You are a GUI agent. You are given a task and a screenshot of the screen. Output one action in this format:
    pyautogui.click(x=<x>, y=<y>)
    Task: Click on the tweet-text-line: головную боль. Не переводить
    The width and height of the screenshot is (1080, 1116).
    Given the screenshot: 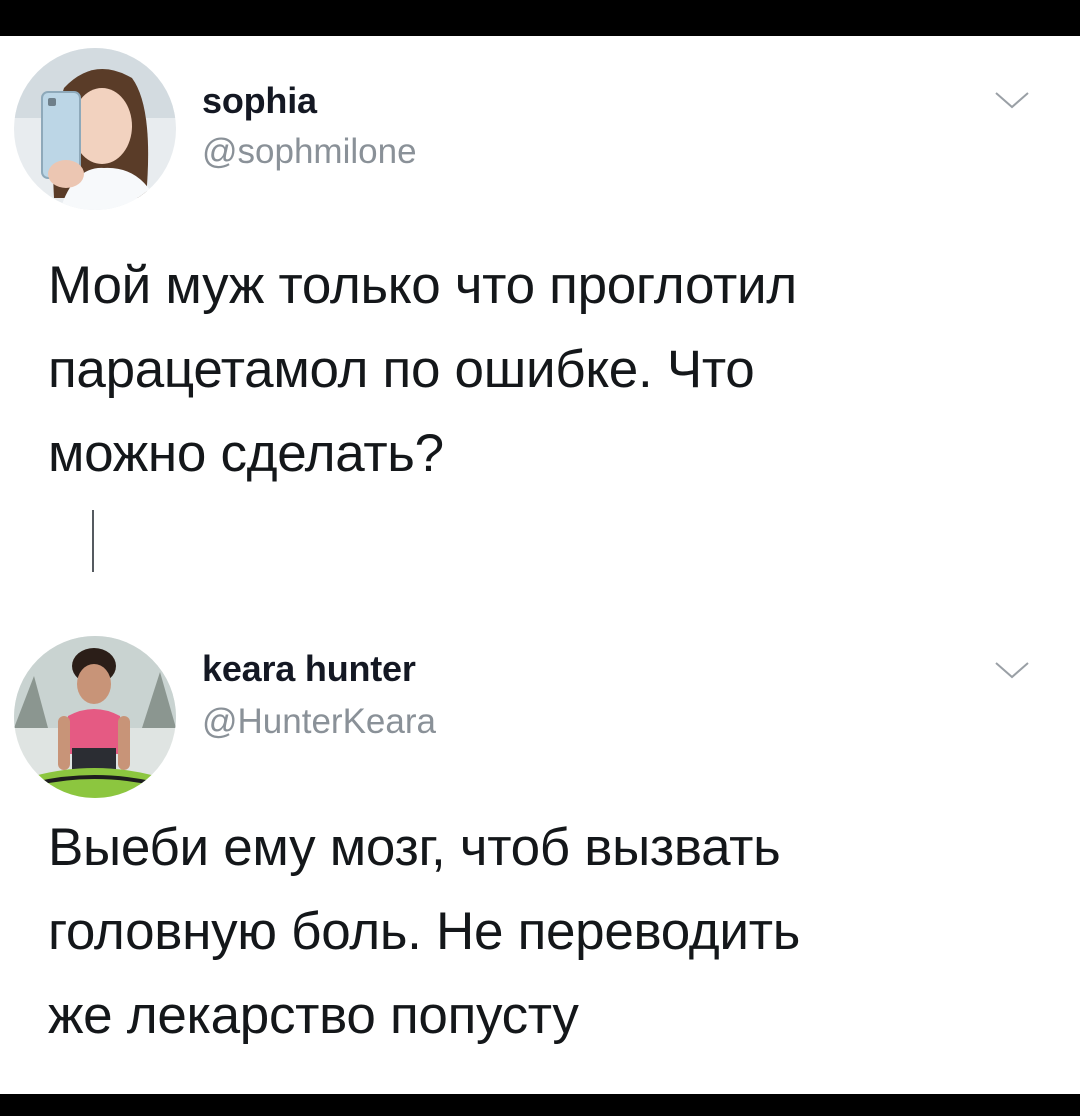 What is the action you would take?
    pyautogui.click(x=424, y=931)
    